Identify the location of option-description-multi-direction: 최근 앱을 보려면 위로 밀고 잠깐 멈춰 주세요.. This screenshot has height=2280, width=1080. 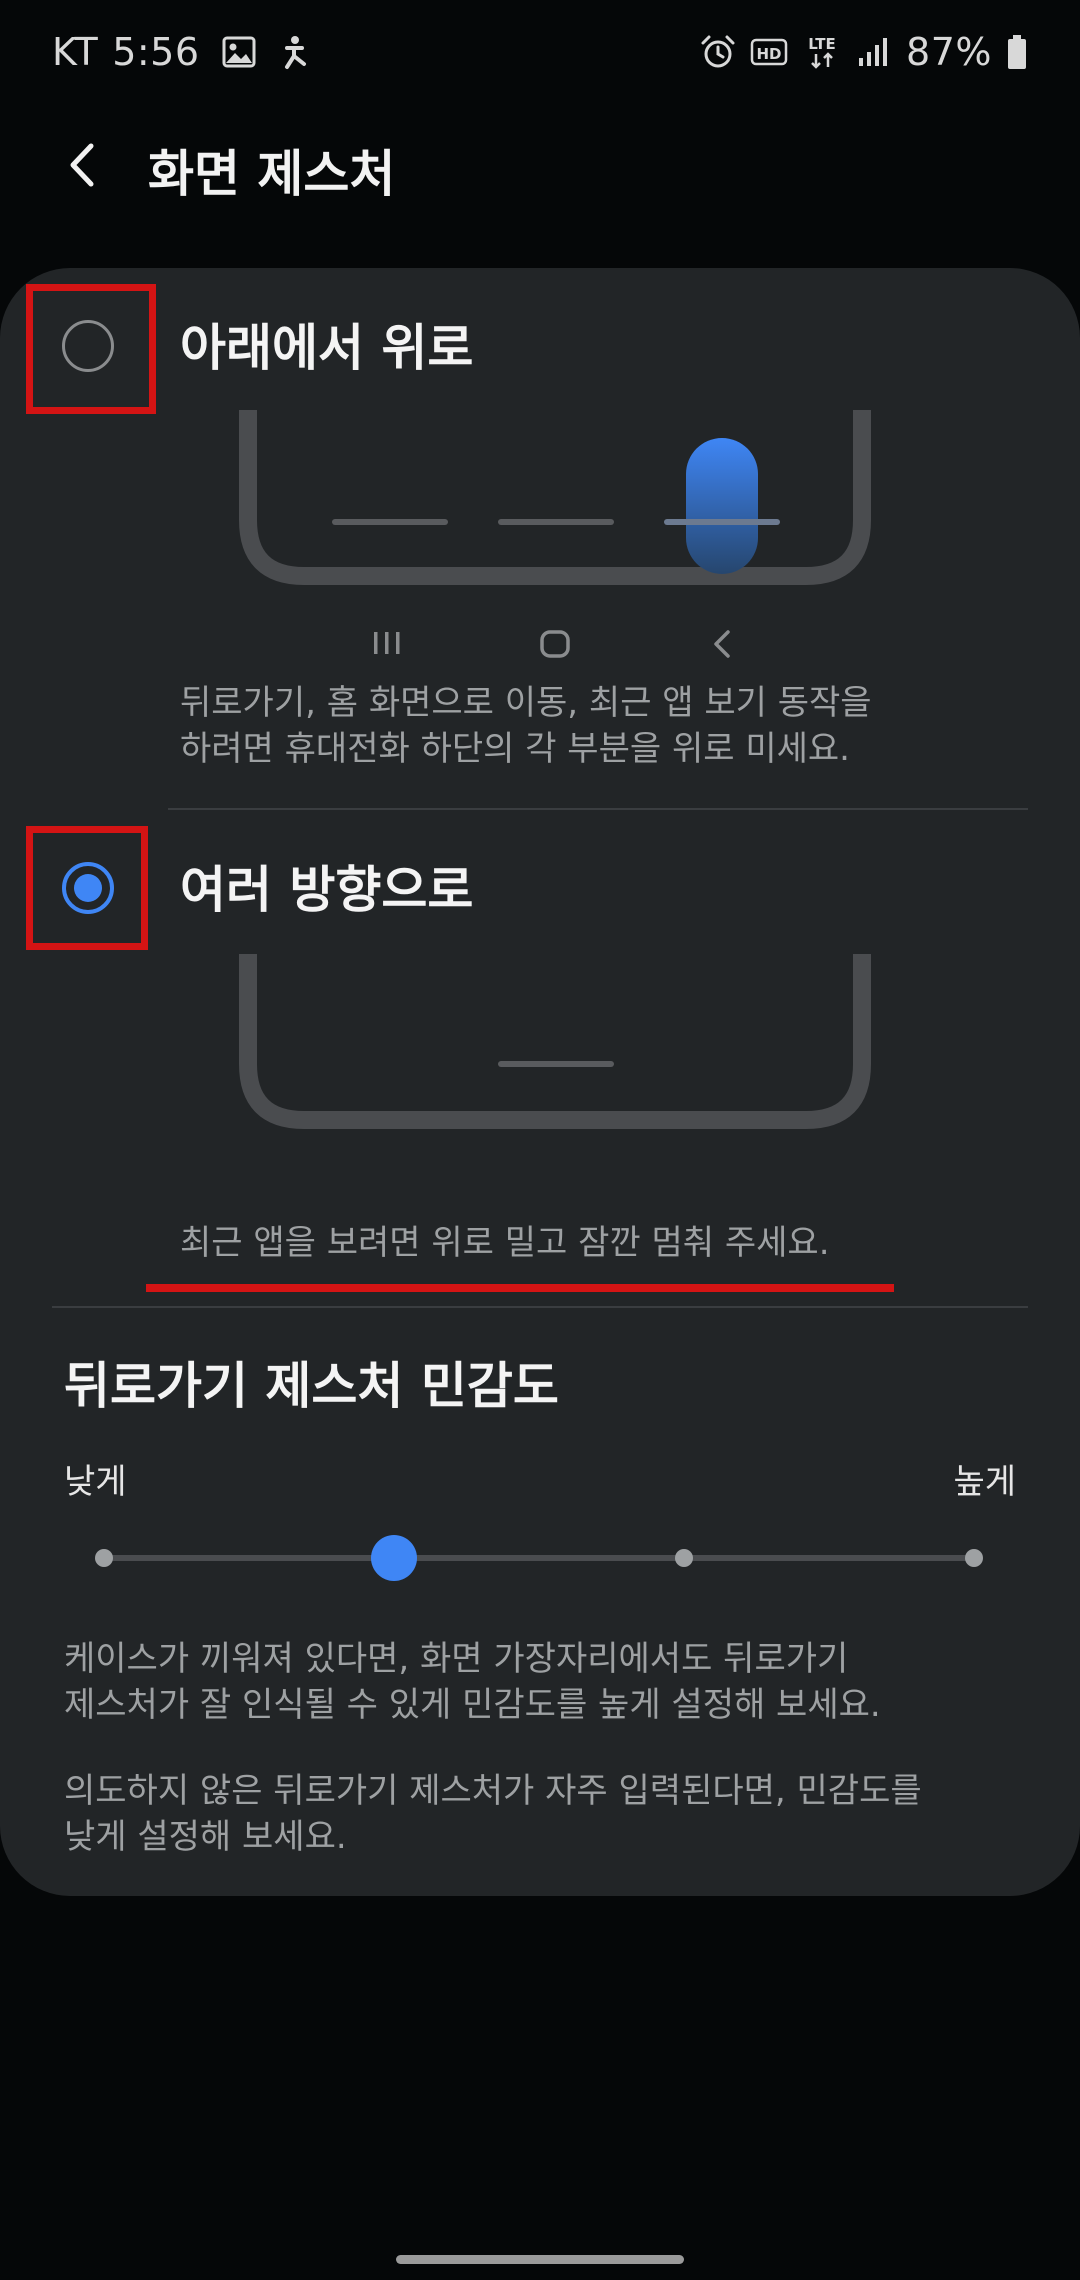
(600, 1243).